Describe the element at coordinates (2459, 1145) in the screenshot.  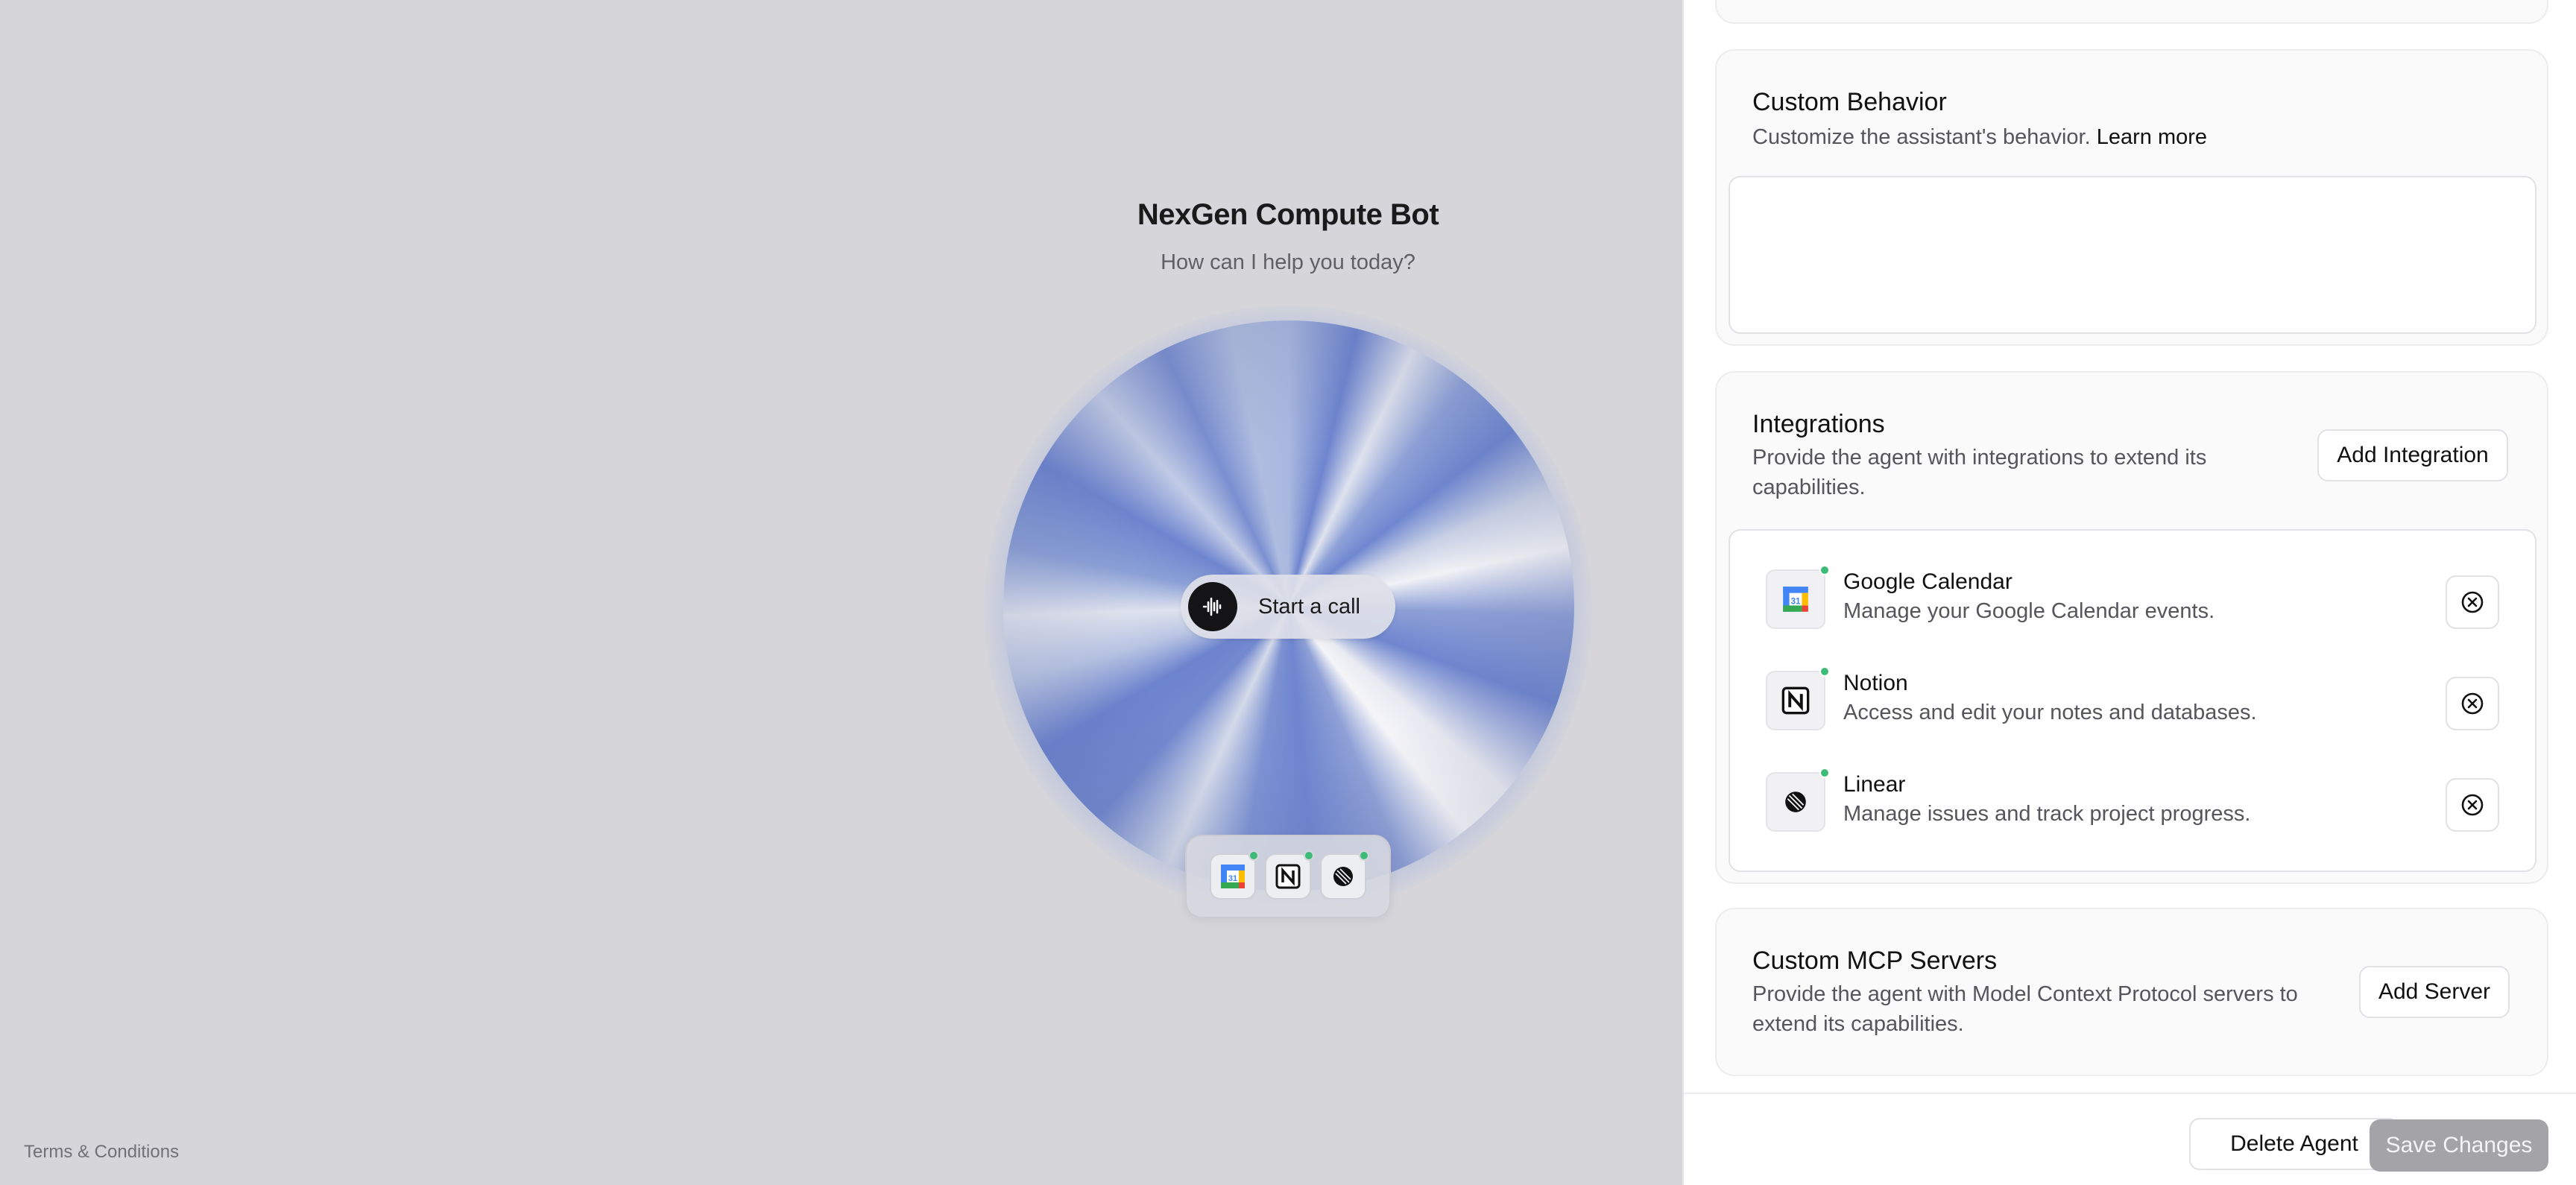
I see `save-changes-button: Save Changes` at that location.